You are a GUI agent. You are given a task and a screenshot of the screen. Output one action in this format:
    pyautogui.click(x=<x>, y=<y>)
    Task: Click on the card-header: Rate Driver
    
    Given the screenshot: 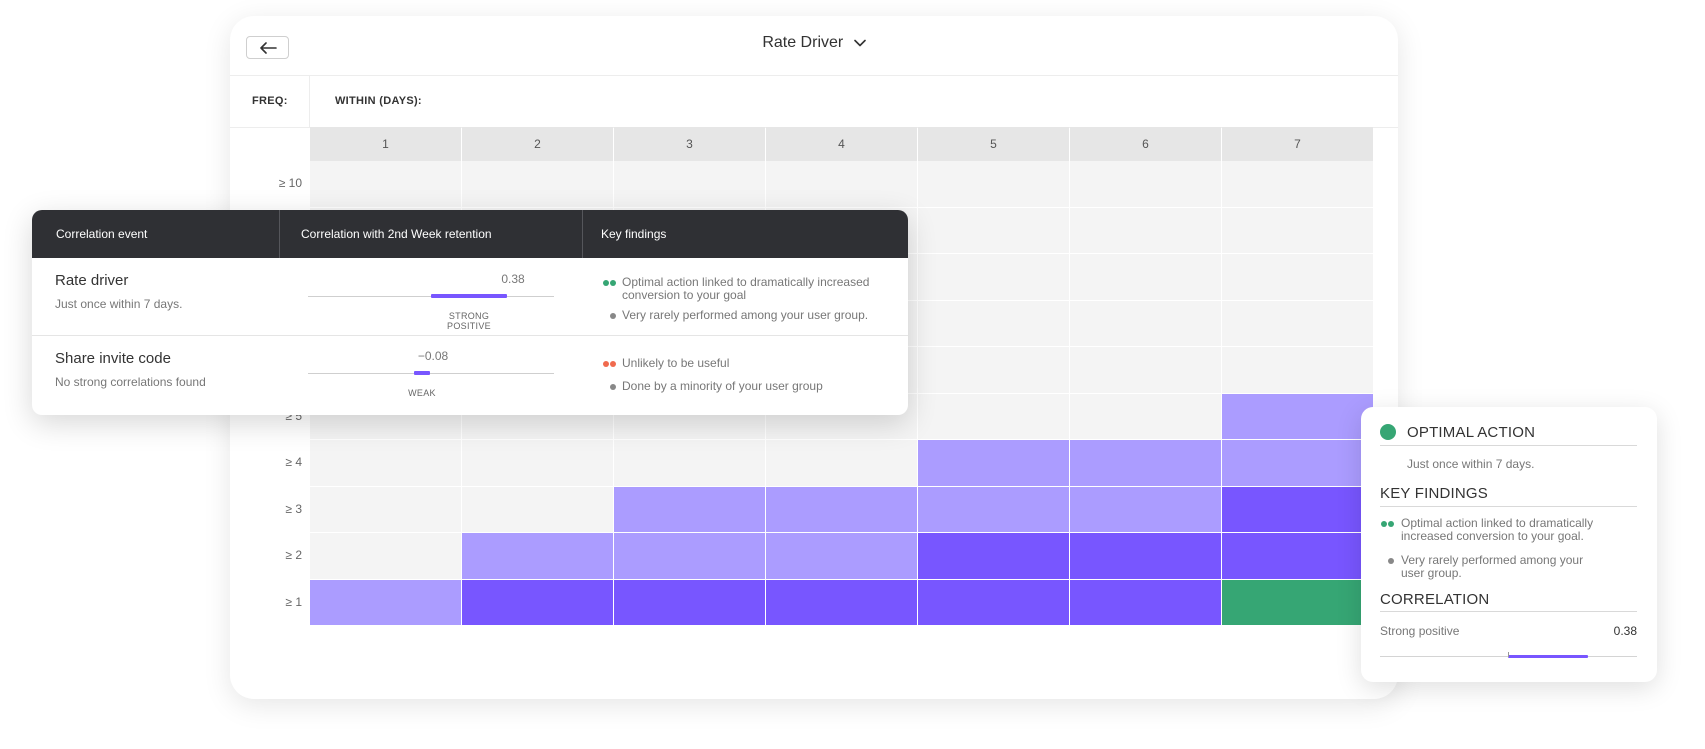 What is the action you would take?
    pyautogui.click(x=814, y=46)
    